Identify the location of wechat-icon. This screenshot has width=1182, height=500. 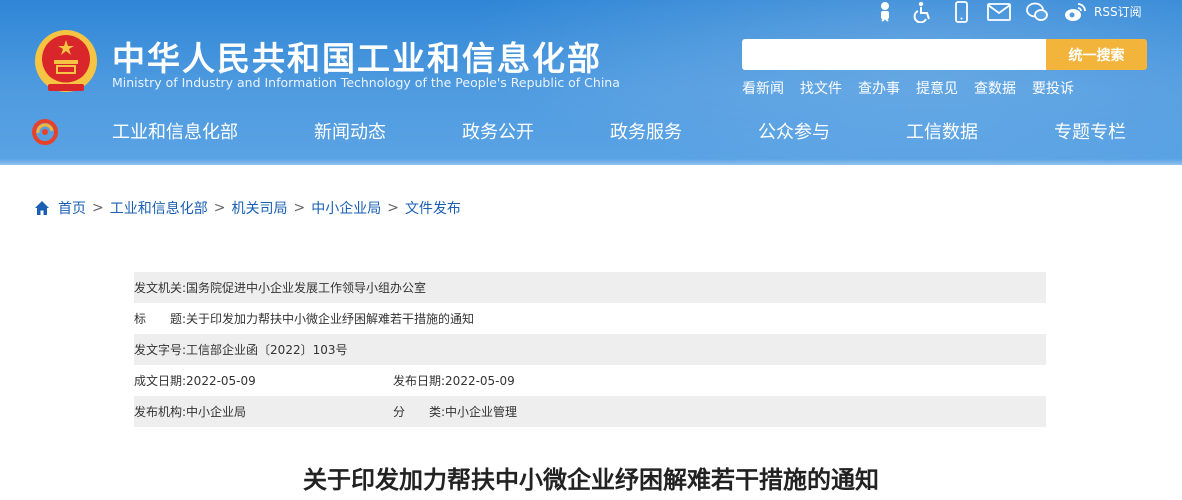
(1037, 12).